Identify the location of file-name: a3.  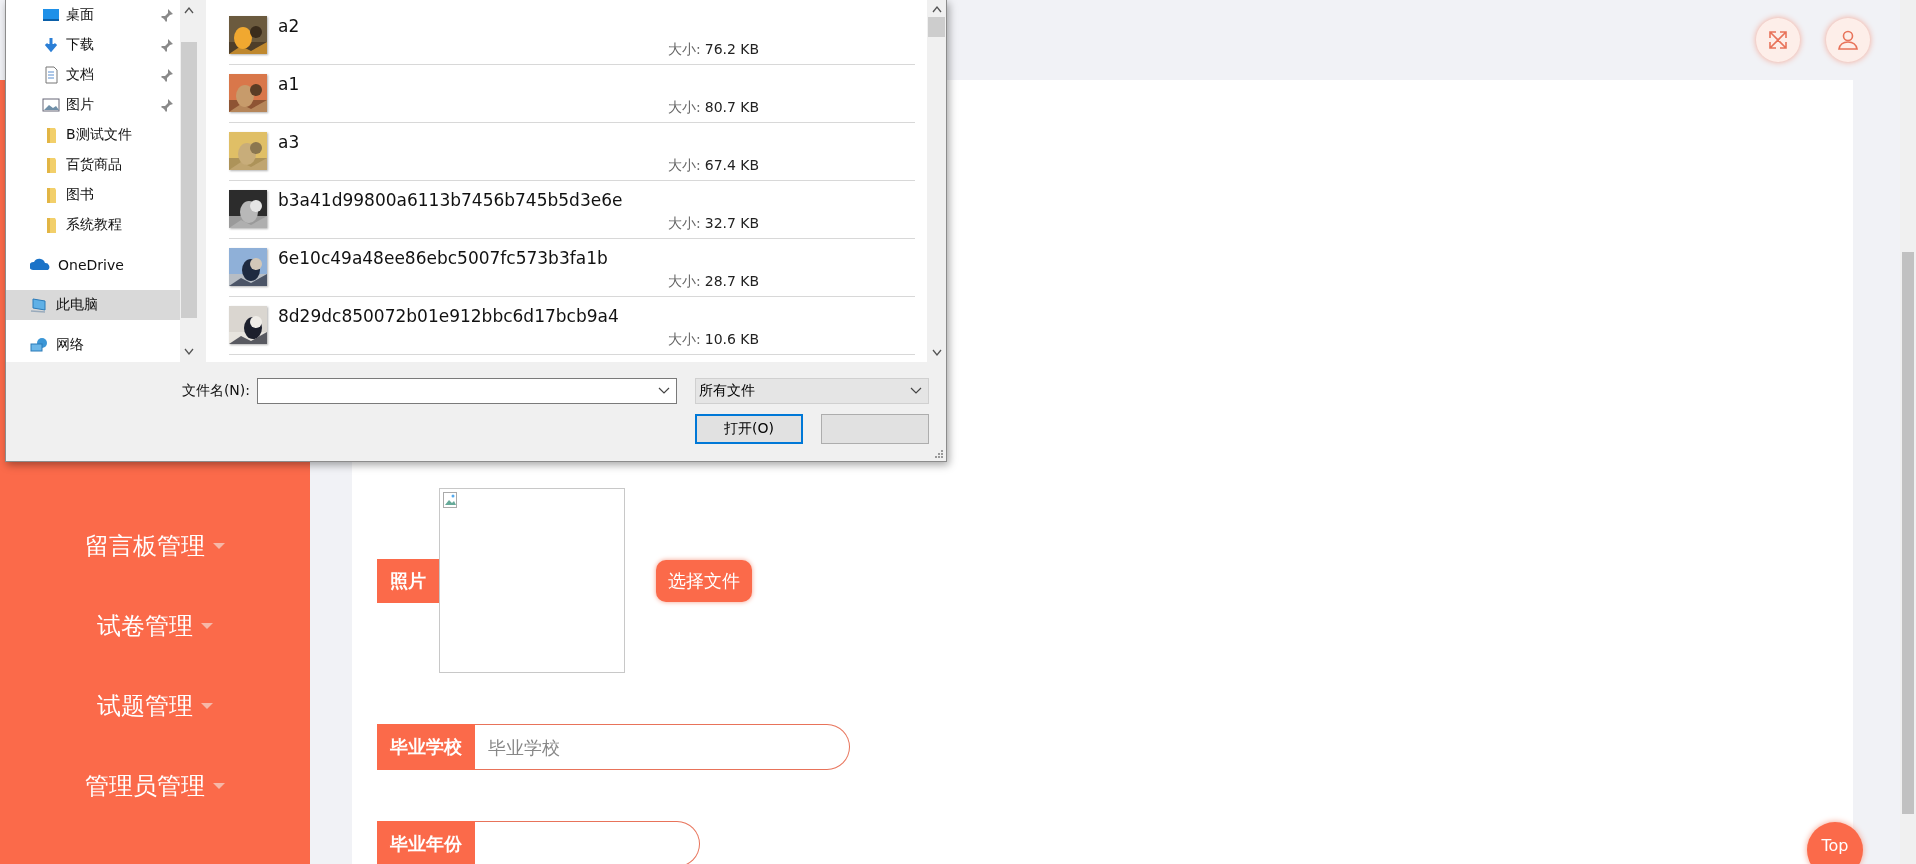
(289, 142).